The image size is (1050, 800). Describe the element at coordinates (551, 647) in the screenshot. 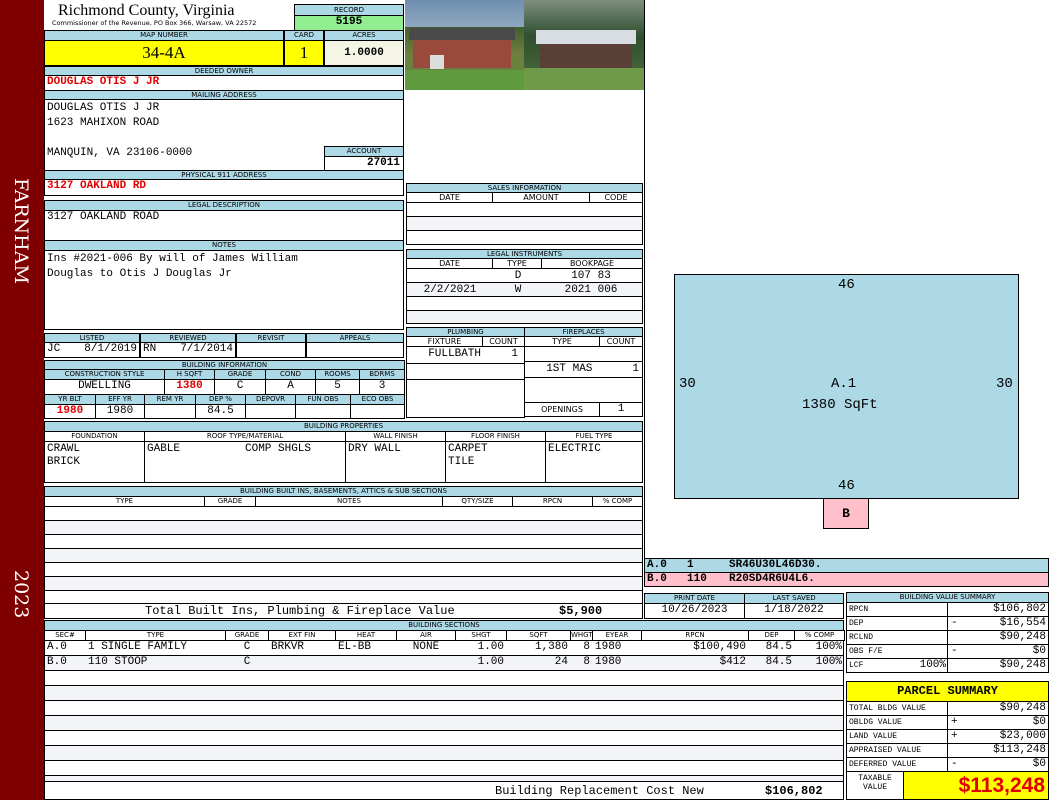

I see `section-cell: 1,380` at that location.